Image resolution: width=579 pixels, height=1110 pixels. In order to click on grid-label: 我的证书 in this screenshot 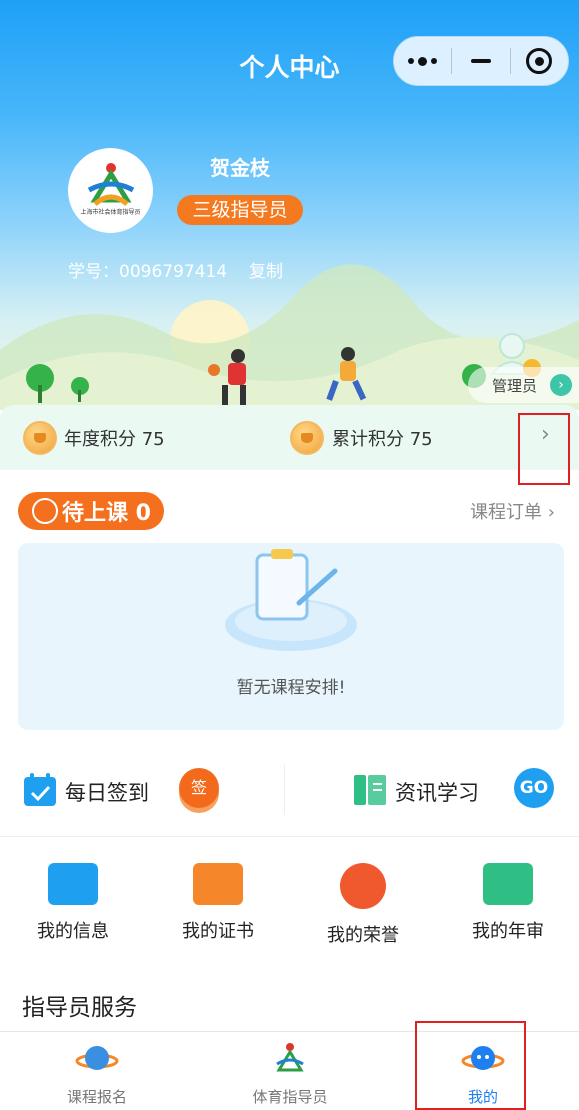, I will do `click(218, 931)`.